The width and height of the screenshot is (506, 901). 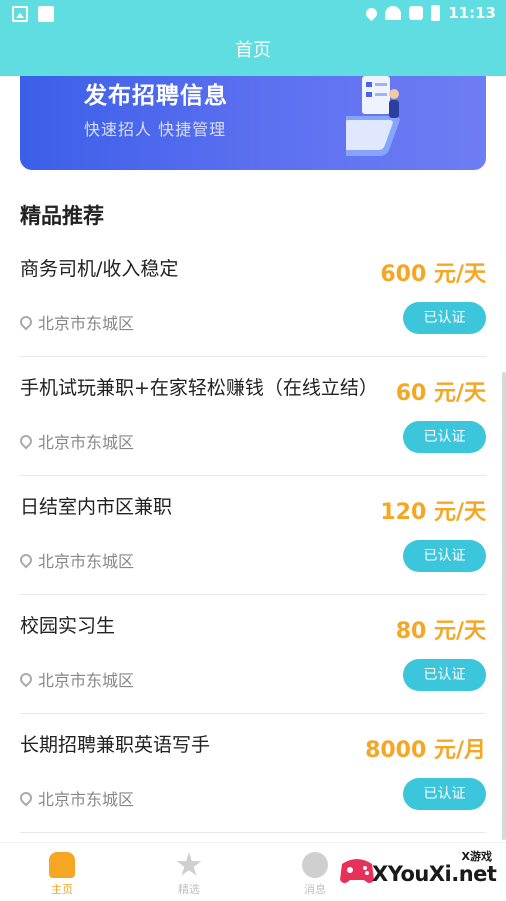 What do you see at coordinates (393, 13) in the screenshot?
I see `wifi-icon` at bounding box center [393, 13].